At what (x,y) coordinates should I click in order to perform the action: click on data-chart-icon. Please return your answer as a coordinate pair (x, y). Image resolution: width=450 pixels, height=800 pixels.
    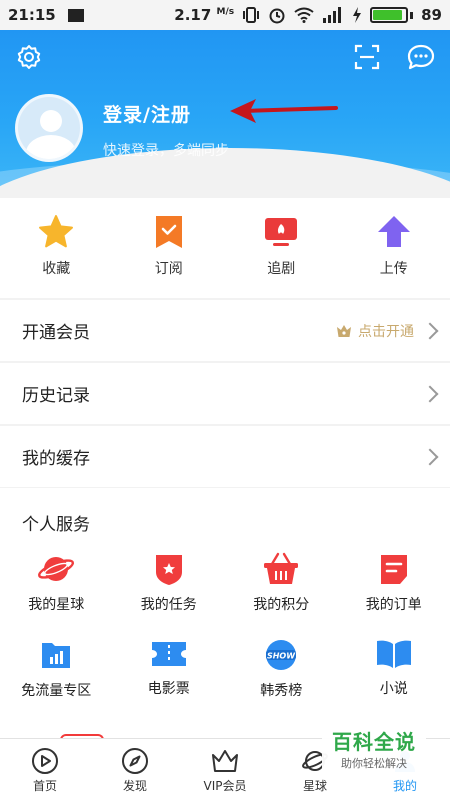
    Looking at the image, I should click on (56, 655).